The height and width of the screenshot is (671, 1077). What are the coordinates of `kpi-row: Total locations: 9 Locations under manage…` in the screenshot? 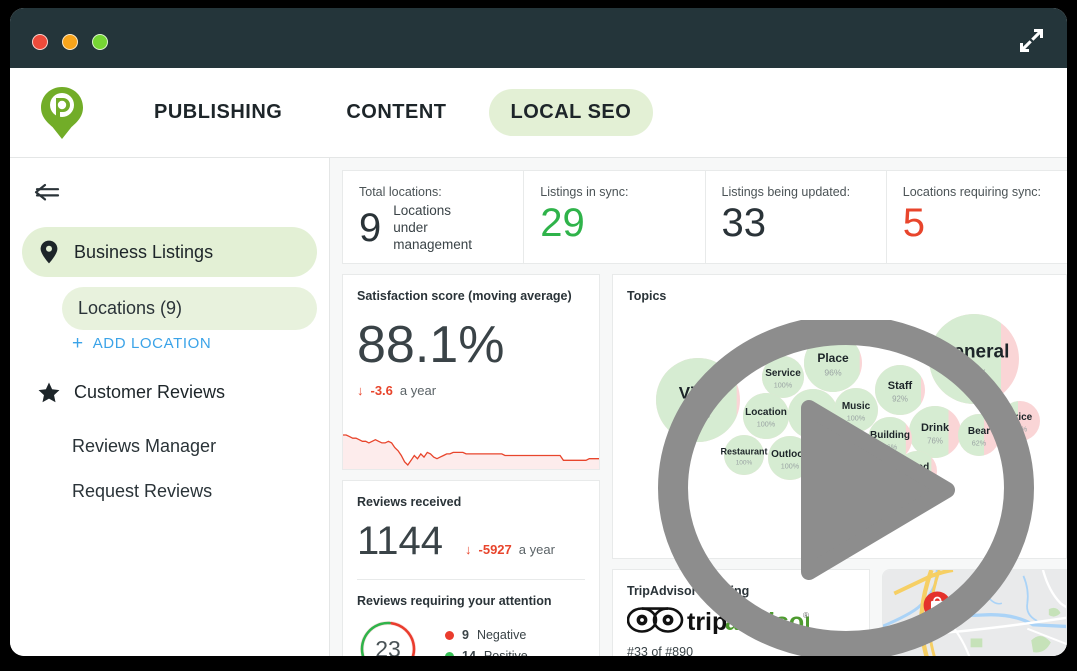 It's located at (704, 217).